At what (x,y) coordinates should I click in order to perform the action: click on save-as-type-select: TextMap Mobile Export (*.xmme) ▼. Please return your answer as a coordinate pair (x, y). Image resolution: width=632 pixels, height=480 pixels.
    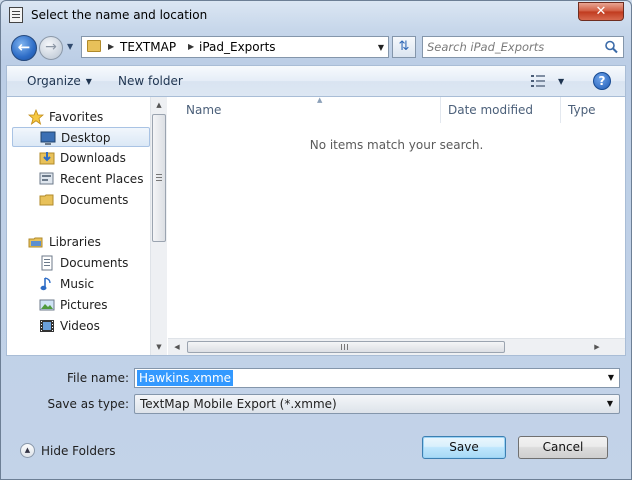
    Looking at the image, I should click on (377, 404).